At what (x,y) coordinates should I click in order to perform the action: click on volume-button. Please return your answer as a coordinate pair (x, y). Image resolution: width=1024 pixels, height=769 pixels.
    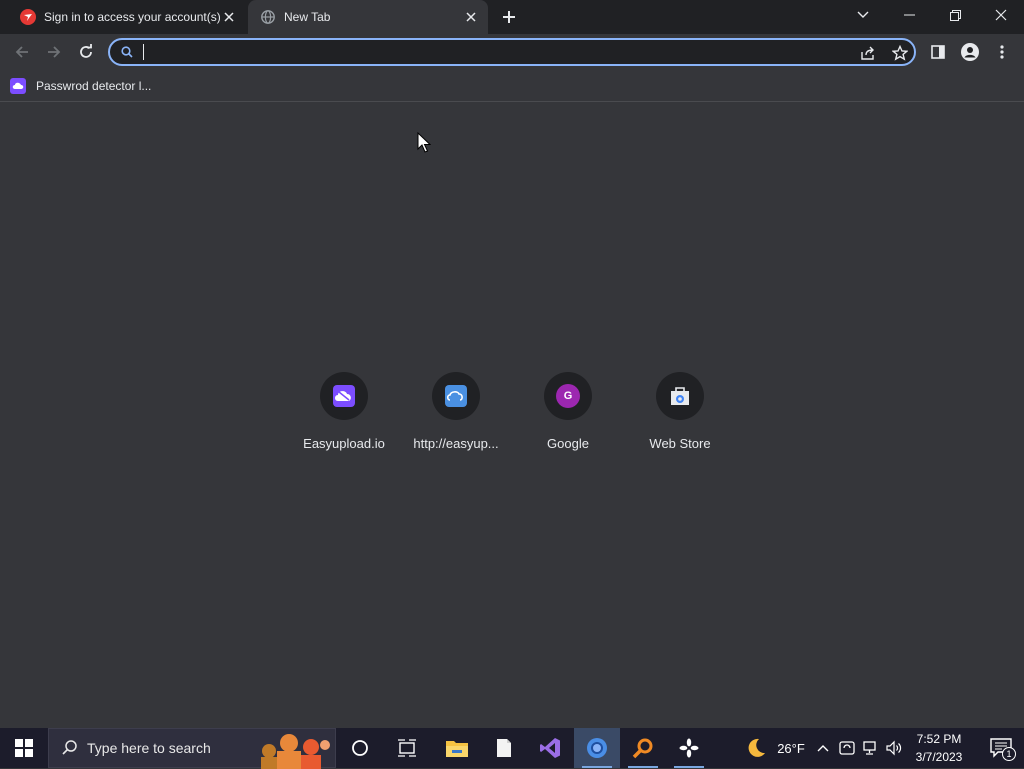
    Looking at the image, I should click on (894, 748).